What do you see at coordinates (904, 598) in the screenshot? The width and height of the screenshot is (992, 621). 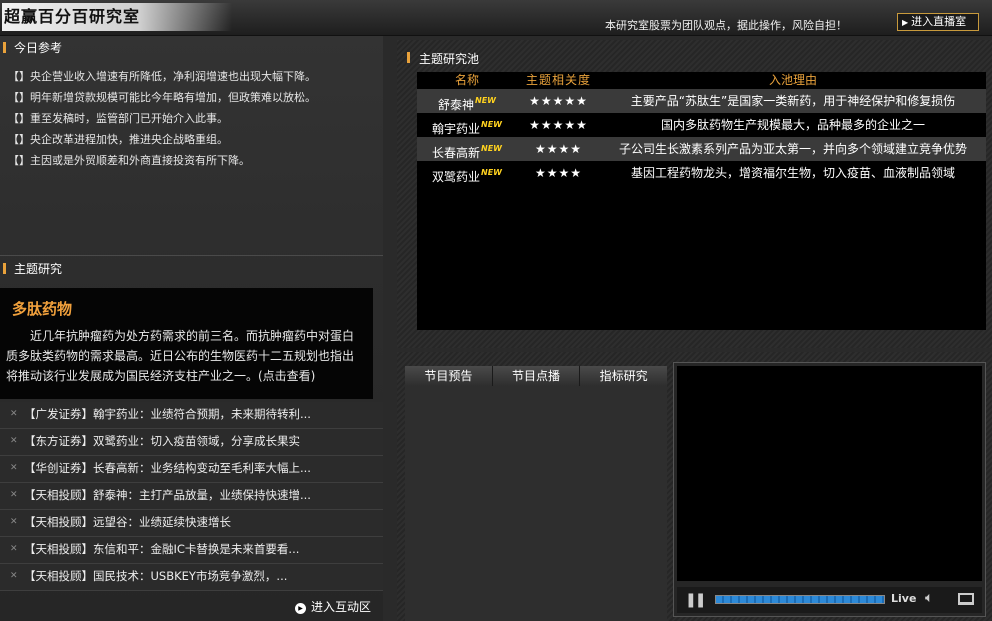 I see `live-label: Live` at bounding box center [904, 598].